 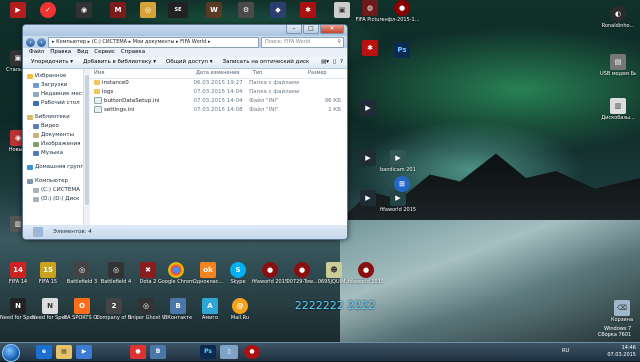 What do you see at coordinates (158, 352) in the screenshot?
I see `taskbar-vk-icon: В` at bounding box center [158, 352].